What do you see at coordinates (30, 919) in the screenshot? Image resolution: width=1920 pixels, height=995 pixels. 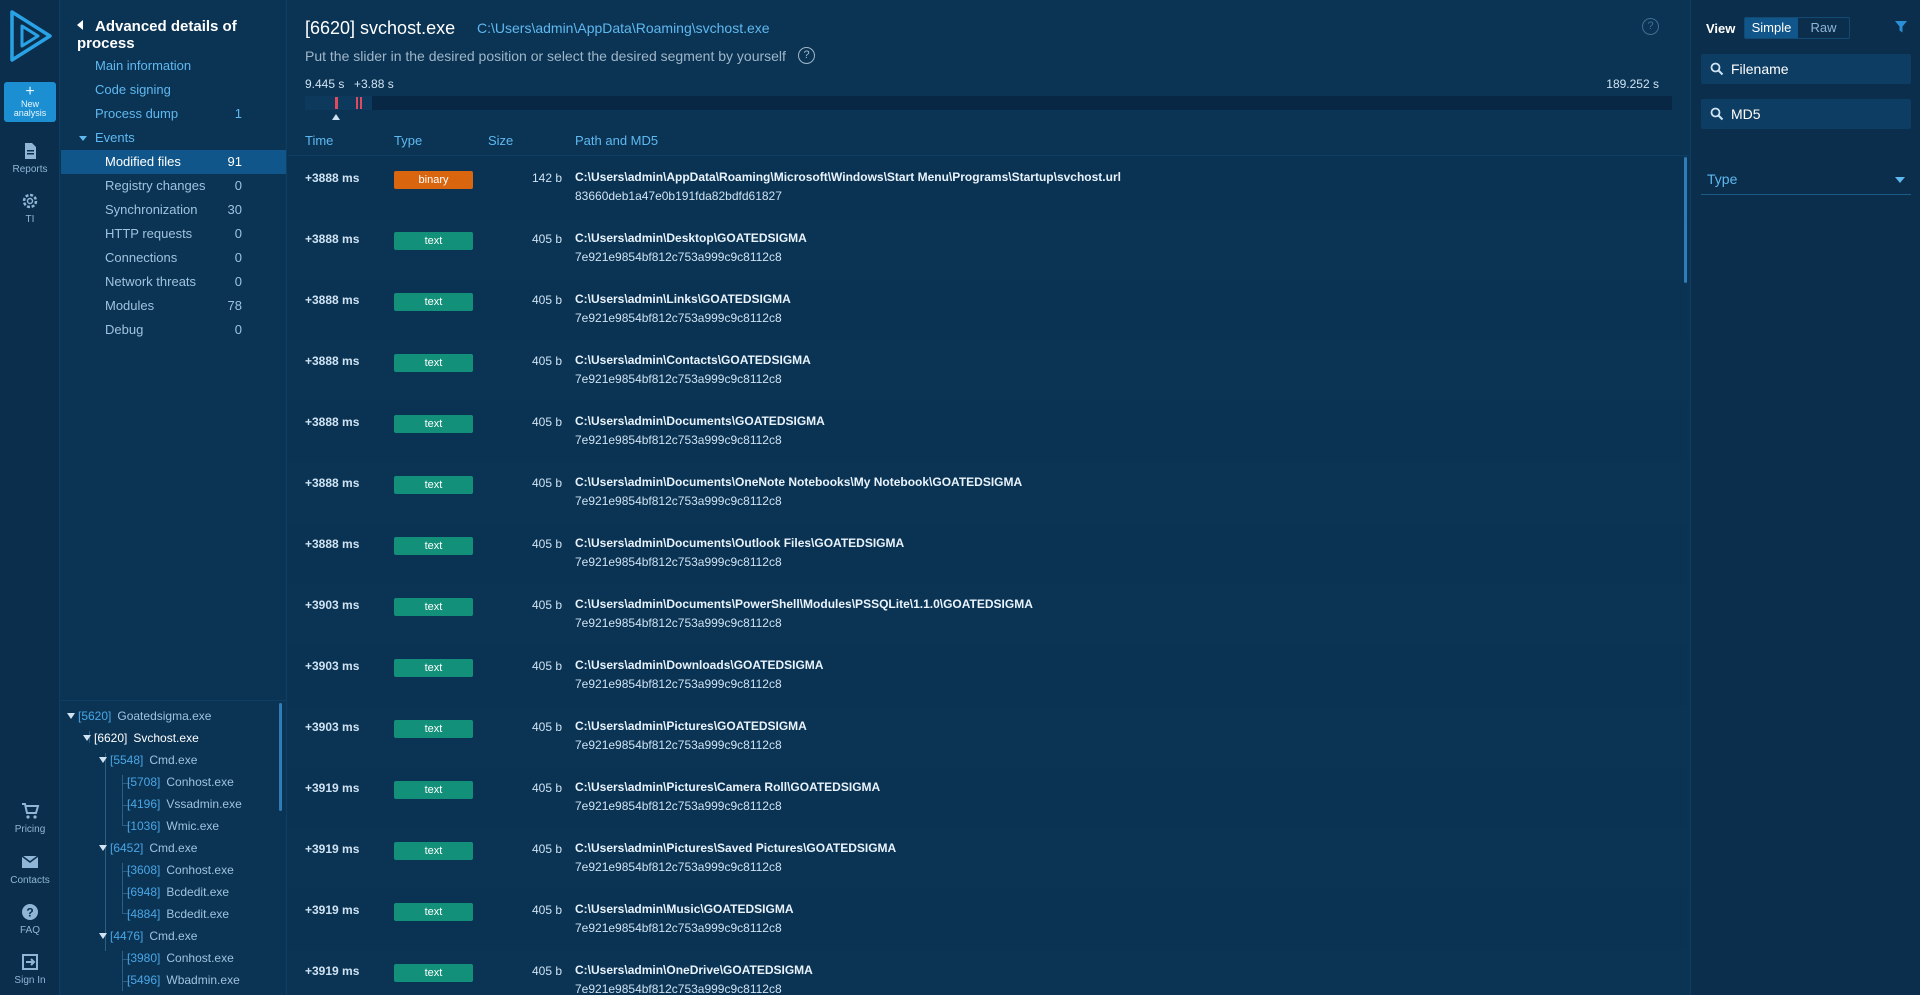 I see `faq-button: ? FAQ` at bounding box center [30, 919].